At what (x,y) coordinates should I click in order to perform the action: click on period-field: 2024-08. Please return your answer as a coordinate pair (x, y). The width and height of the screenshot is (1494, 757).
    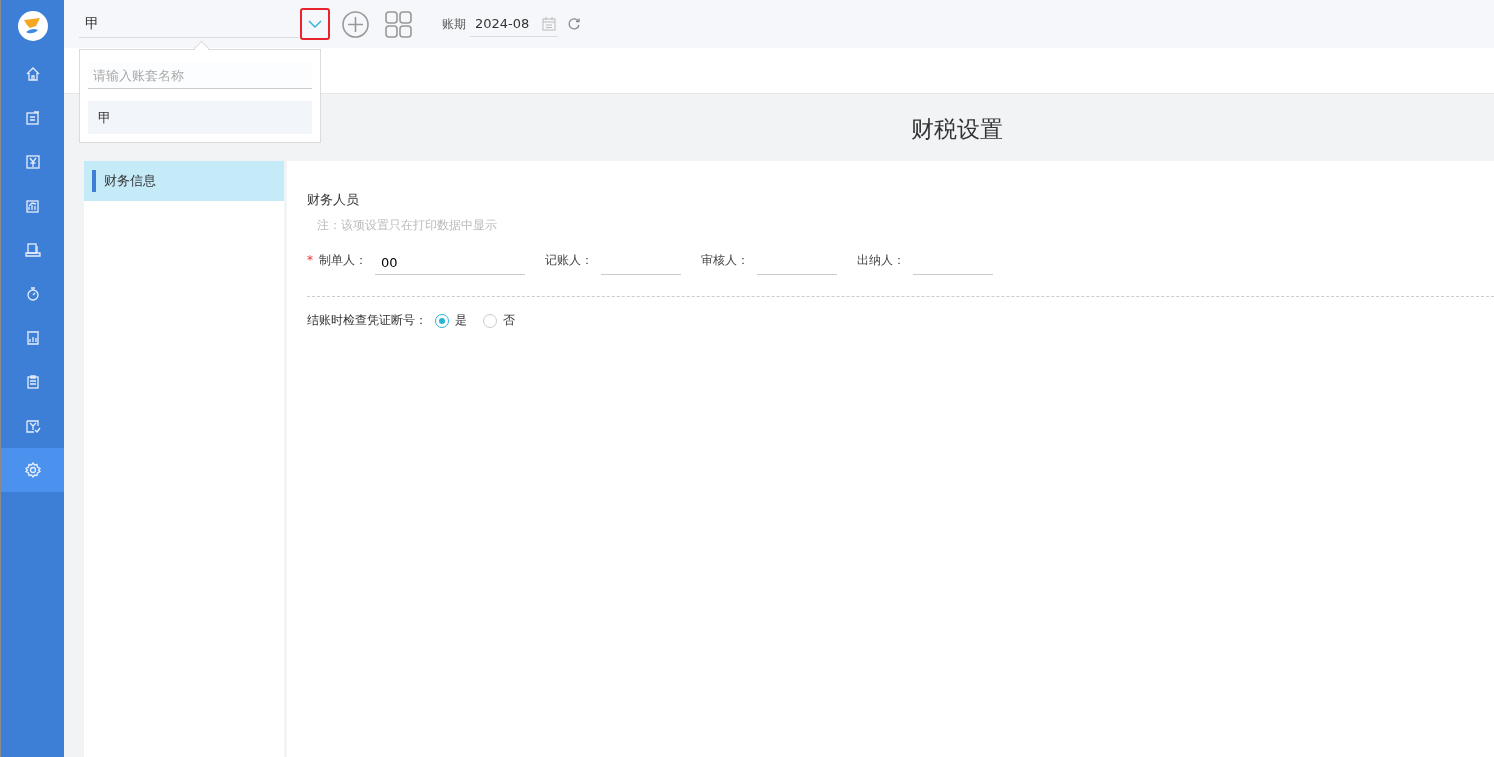
    Looking at the image, I should click on (514, 24).